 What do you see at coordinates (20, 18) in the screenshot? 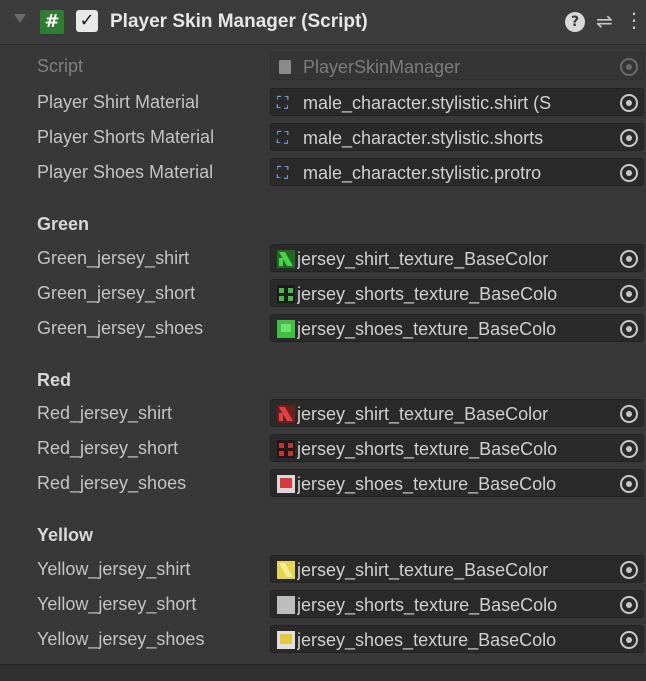
I see `fold-arrow-icon` at bounding box center [20, 18].